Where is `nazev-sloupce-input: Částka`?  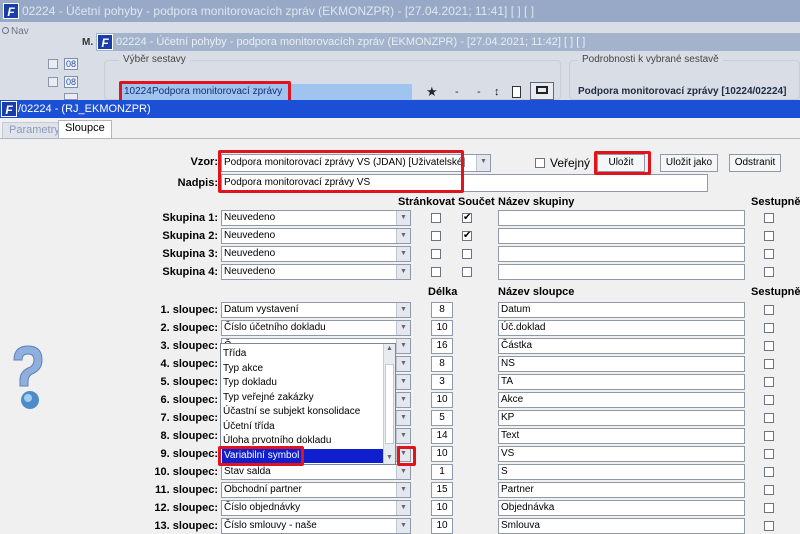
nazev-sloupce-input: Částka is located at coordinates (621, 346).